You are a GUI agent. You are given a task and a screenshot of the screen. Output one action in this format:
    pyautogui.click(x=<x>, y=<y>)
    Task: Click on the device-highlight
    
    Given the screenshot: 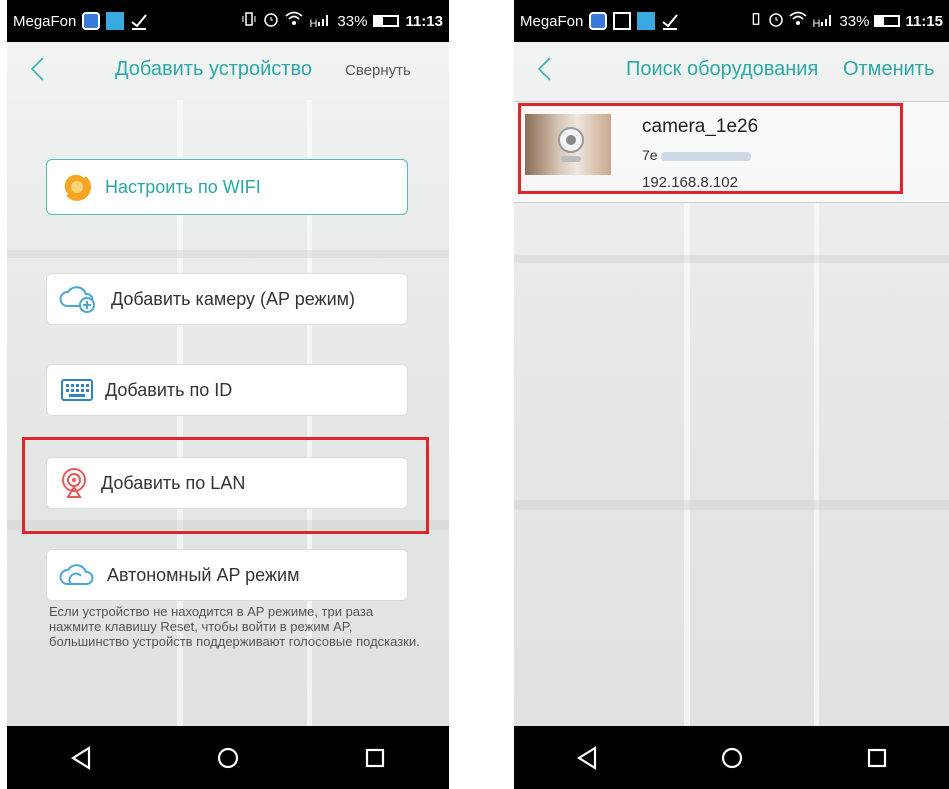 What is the action you would take?
    pyautogui.click(x=710, y=148)
    